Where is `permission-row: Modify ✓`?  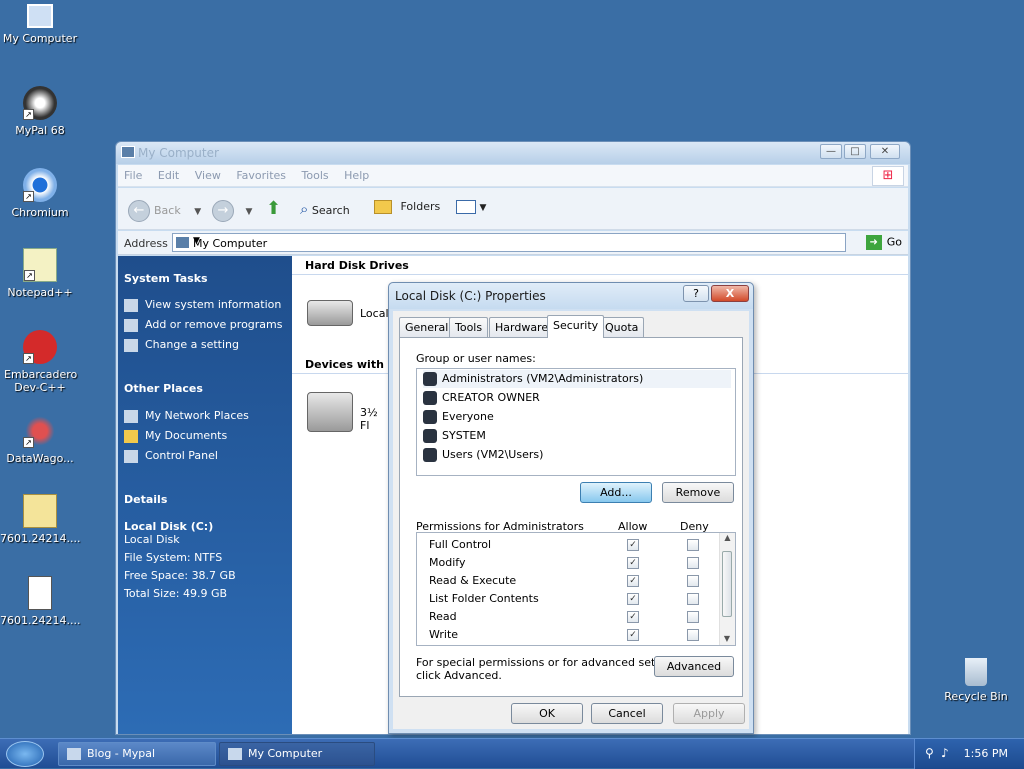
permission-row: Modify ✓ is located at coordinates (579, 563).